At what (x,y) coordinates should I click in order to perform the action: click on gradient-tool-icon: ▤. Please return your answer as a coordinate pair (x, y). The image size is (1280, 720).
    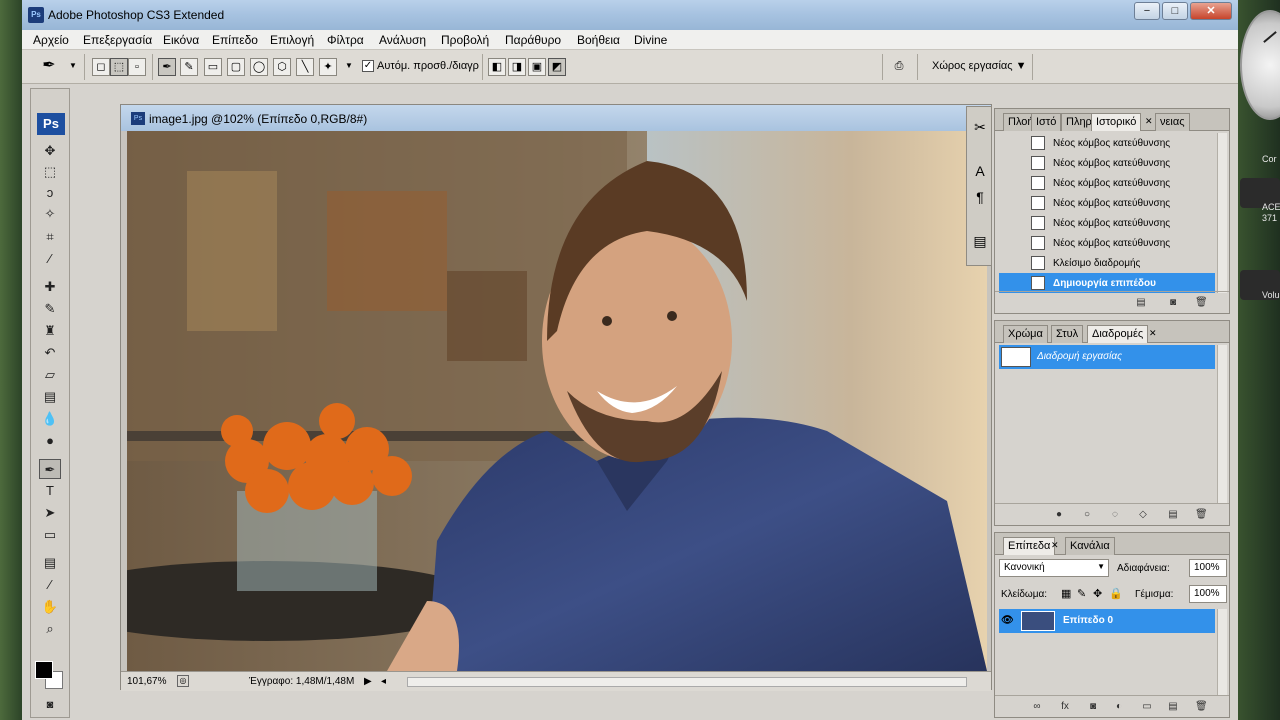
    Looking at the image, I should click on (50, 397).